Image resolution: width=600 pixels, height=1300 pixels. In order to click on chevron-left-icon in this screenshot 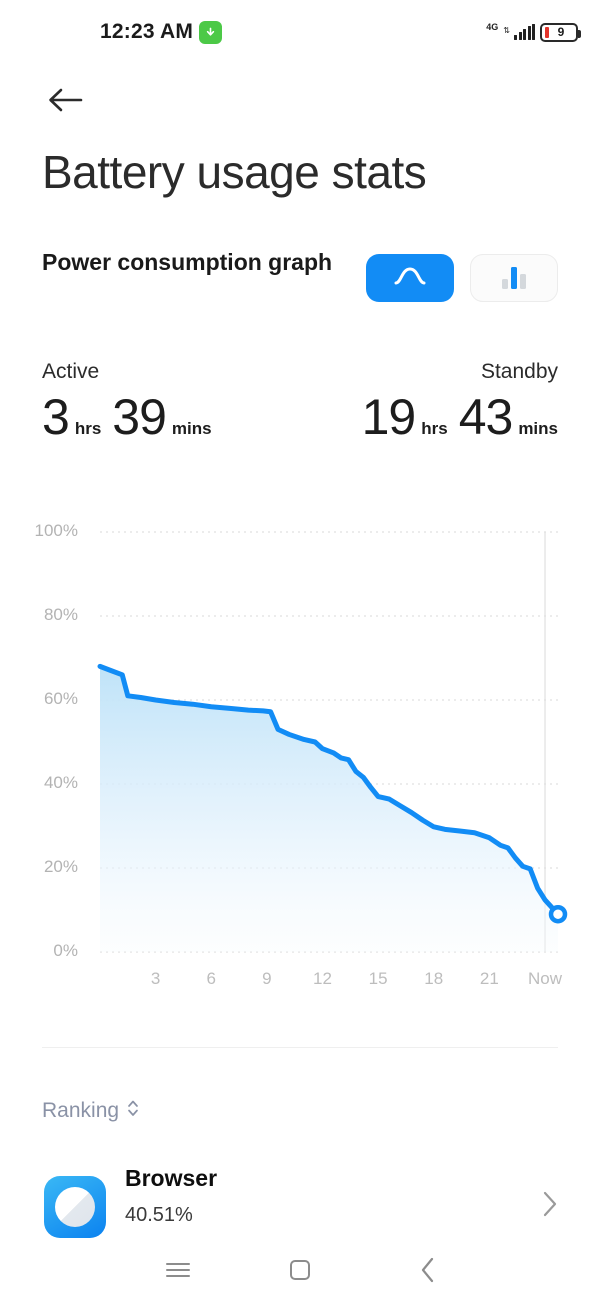, I will do `click(428, 1270)`.